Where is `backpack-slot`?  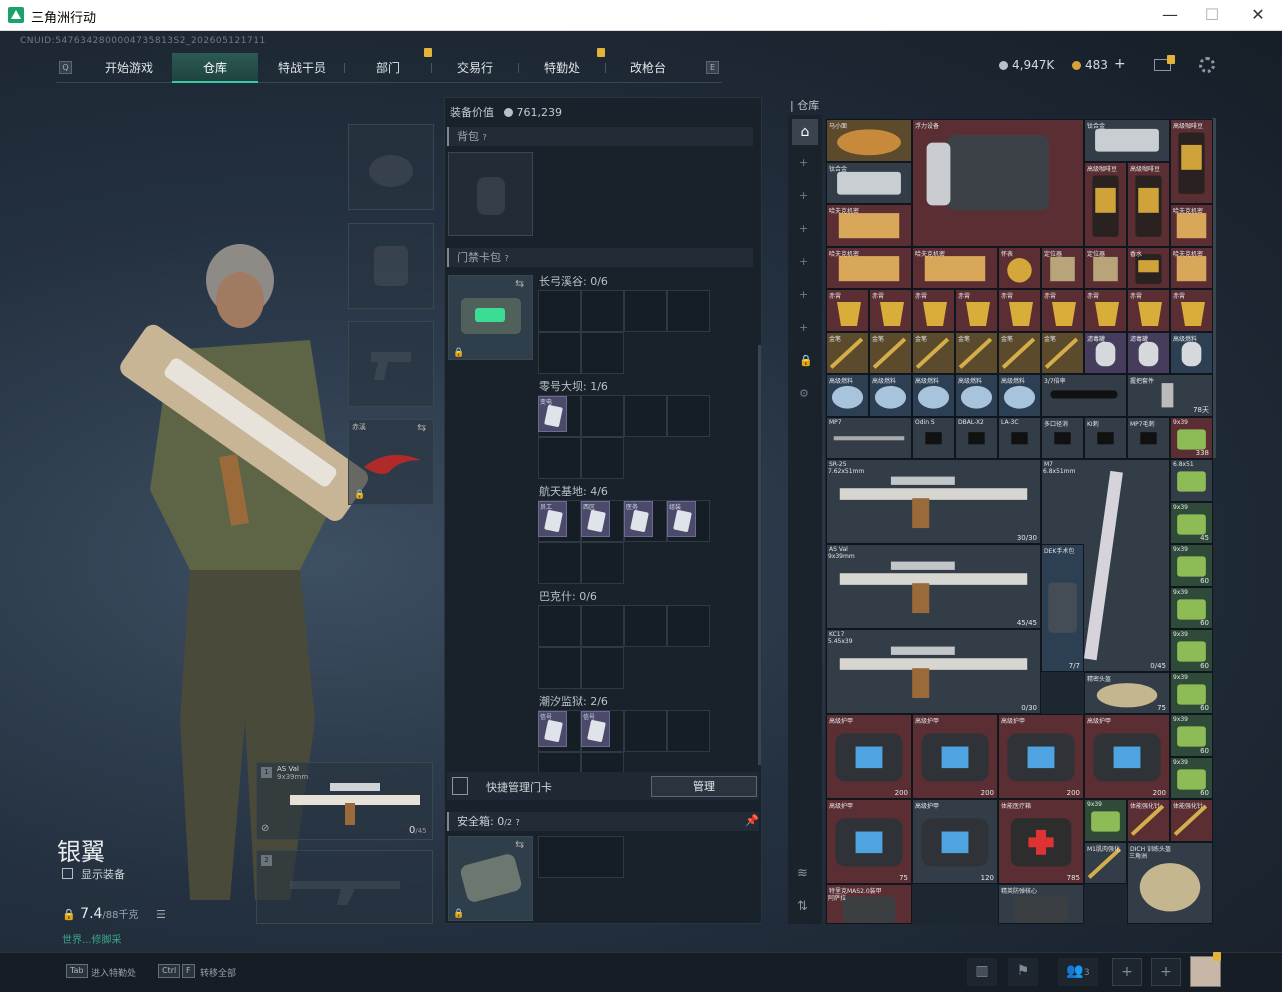
backpack-slot is located at coordinates (490, 194).